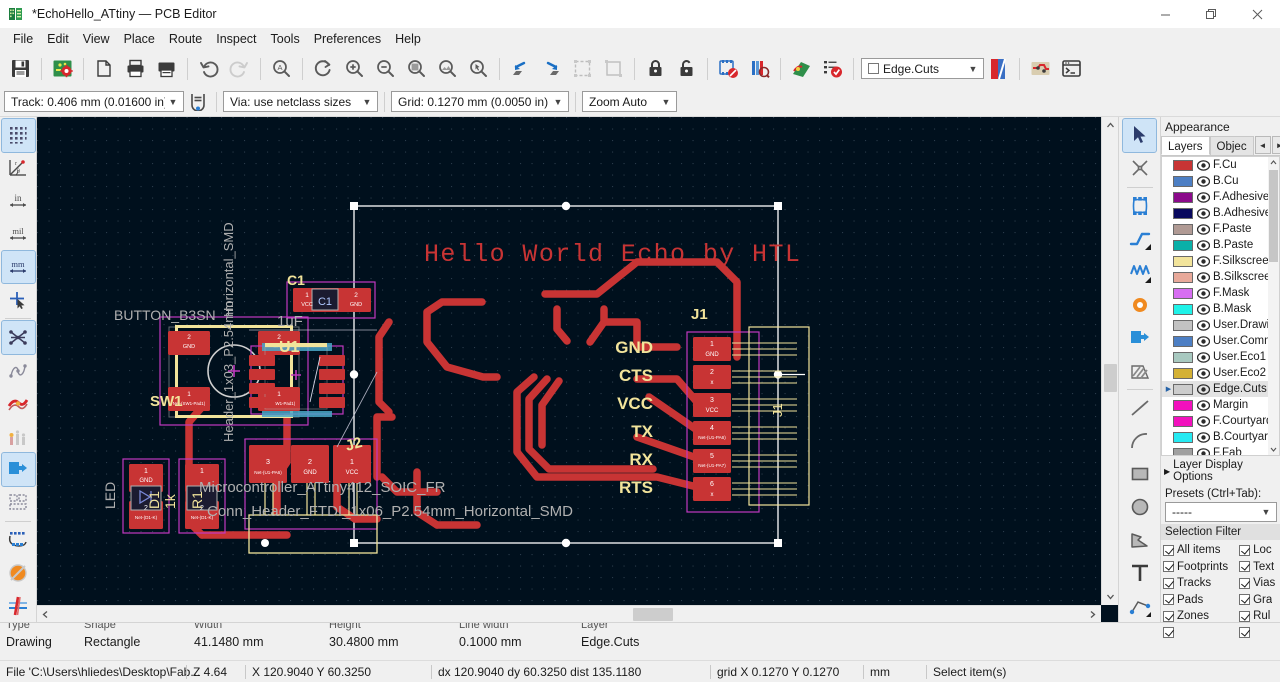  What do you see at coordinates (1220, 421) in the screenshot?
I see `layer-row: F.Courtyard` at bounding box center [1220, 421].